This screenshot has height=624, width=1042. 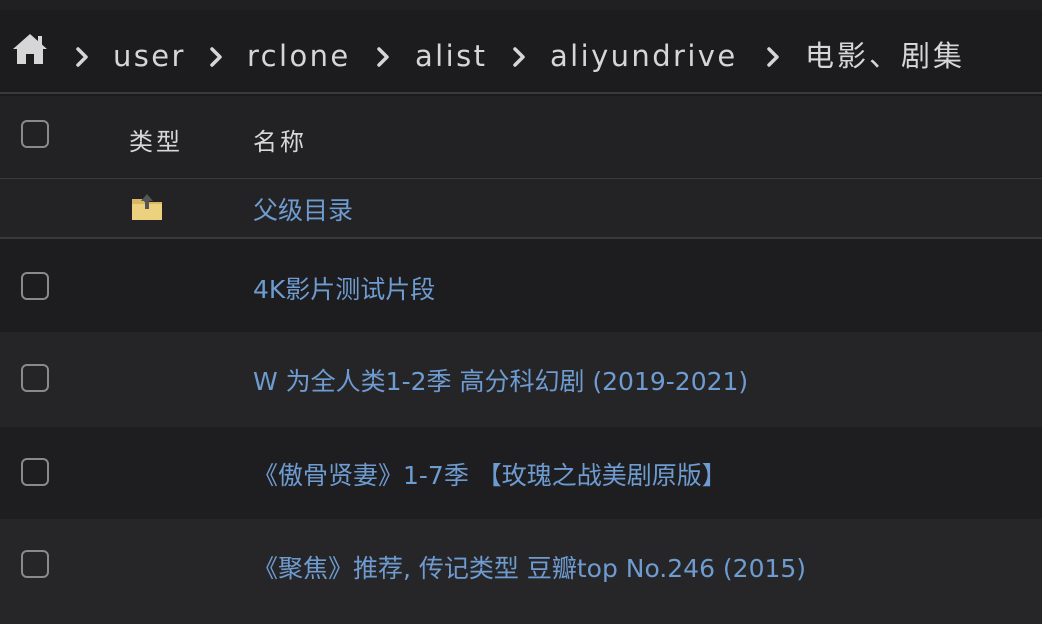 I want to click on table-row: 4K影片测试片段, so click(x=521, y=285).